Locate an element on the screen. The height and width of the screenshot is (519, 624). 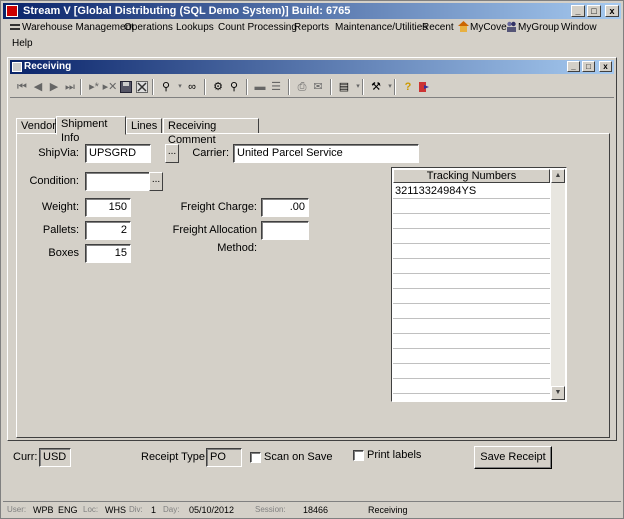
freight-charge-input: .00 is located at coordinates (285, 207).